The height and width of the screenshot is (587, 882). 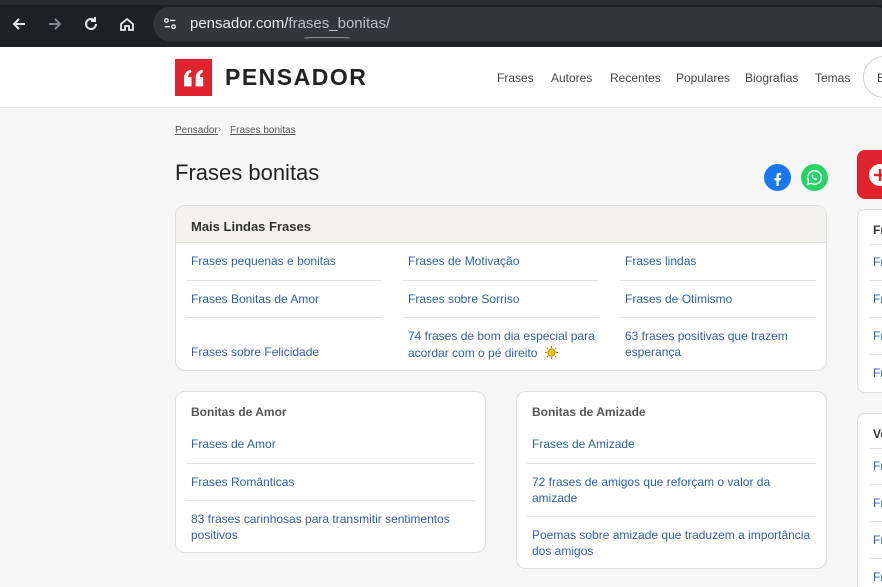 I want to click on breadcrumb-frases-bonitas: Frases bonitas, so click(x=263, y=130).